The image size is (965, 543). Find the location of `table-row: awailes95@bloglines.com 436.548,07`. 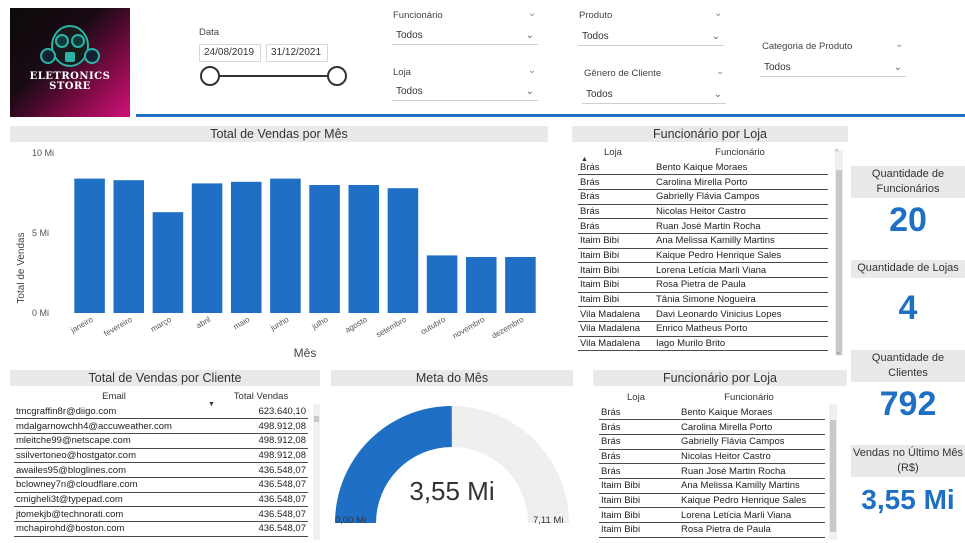

table-row: awailes95@bloglines.com 436.548,07 is located at coordinates (161, 470).